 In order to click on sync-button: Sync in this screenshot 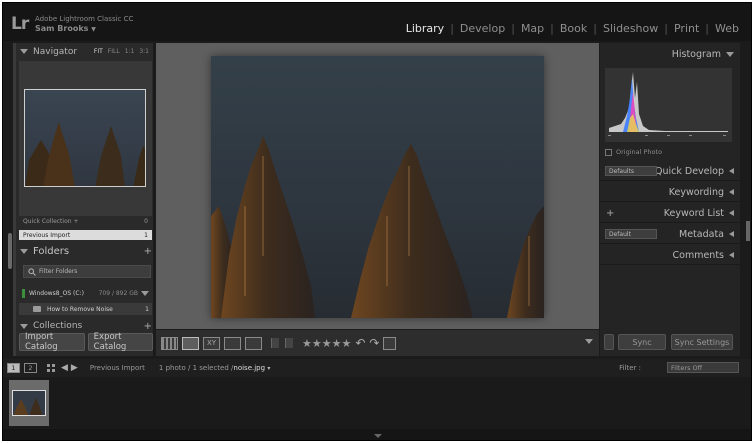, I will do `click(642, 342)`.